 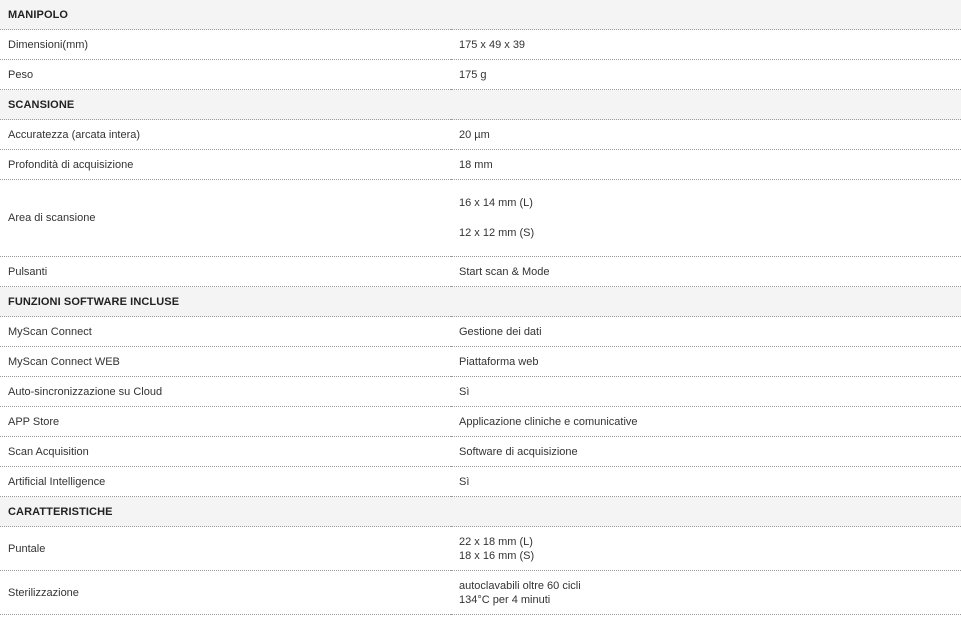 I want to click on row-value-line: 18 x 16 mm (S), so click(x=497, y=555).